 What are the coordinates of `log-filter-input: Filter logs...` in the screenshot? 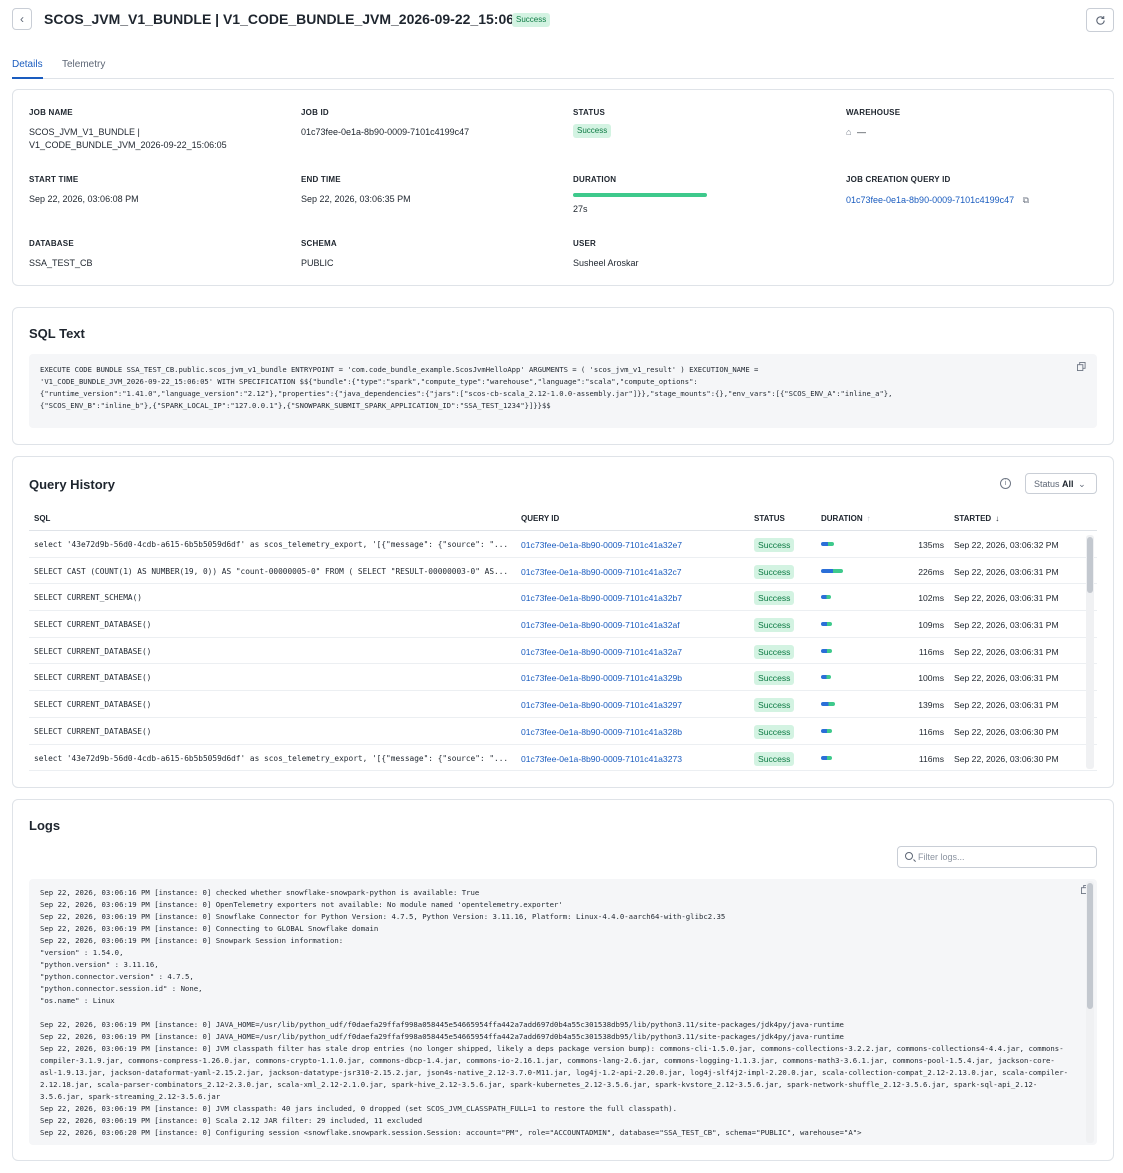 It's located at (997, 857).